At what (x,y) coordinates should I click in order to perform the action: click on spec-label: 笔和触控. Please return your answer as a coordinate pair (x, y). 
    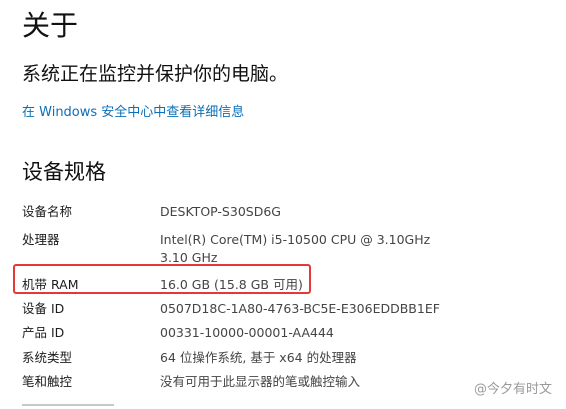
    Looking at the image, I should click on (47, 381).